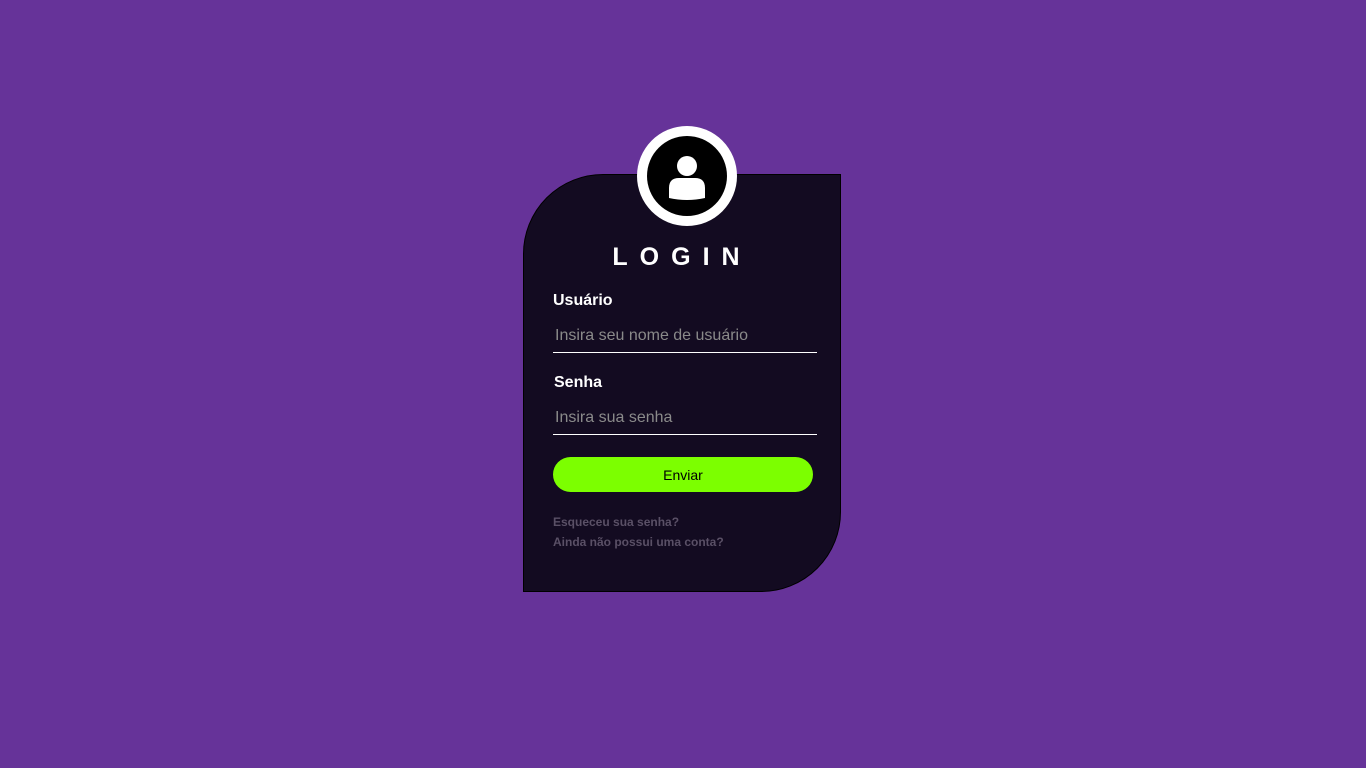 This screenshot has width=1366, height=768. Describe the element at coordinates (578, 382) in the screenshot. I see `password-label: Senha` at that location.